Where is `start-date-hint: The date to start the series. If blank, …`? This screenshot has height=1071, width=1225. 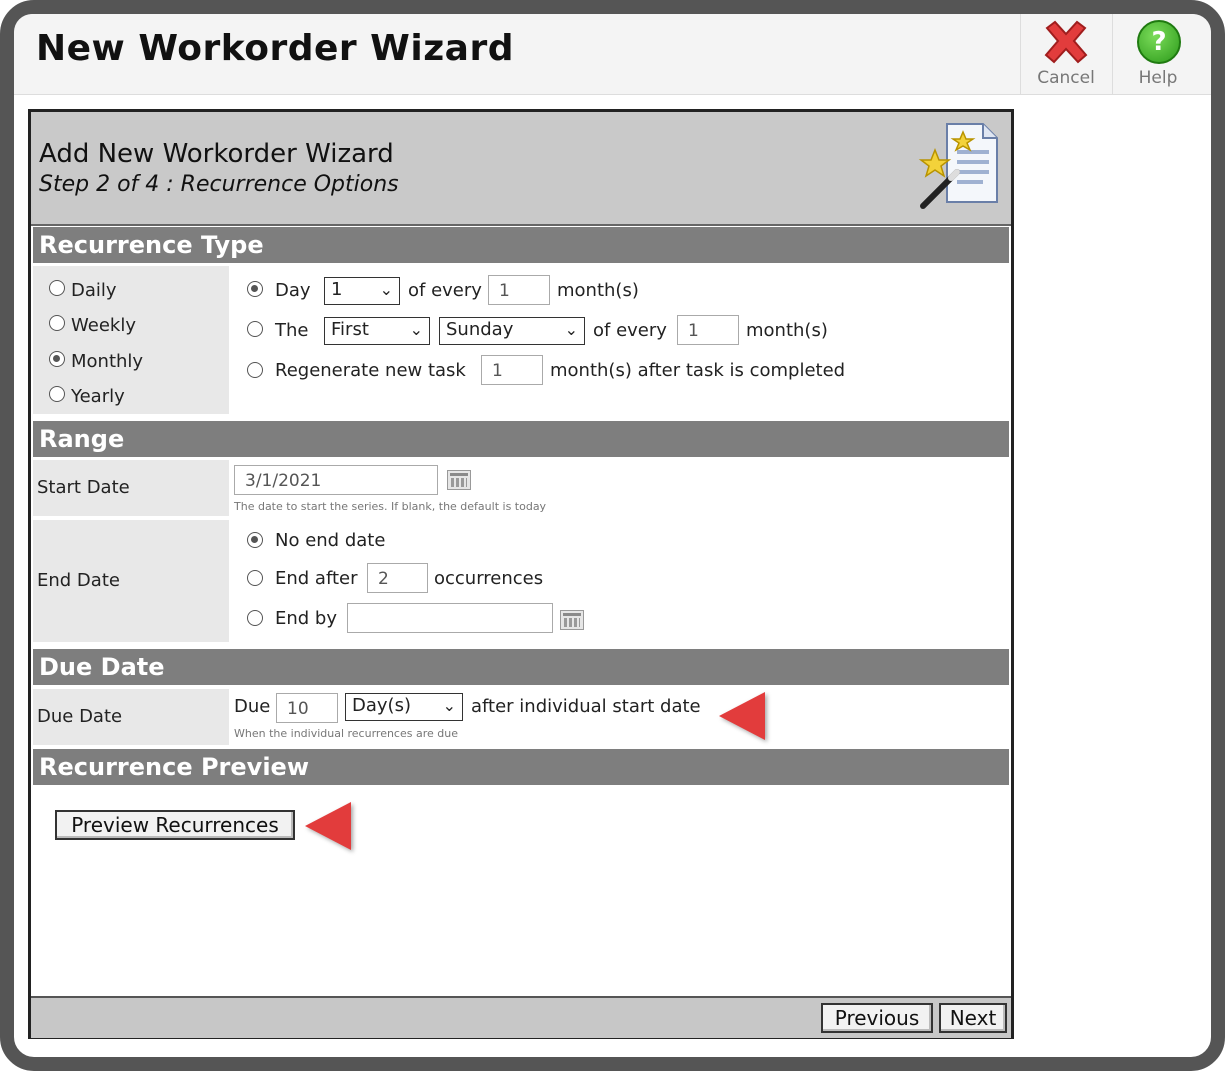 start-date-hint: The date to start the series. If blank, … is located at coordinates (390, 506).